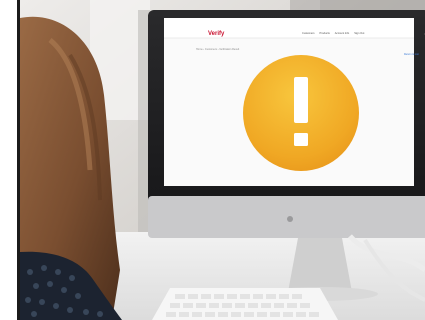  I want to click on nav-item-account: Account Info, so click(342, 33).